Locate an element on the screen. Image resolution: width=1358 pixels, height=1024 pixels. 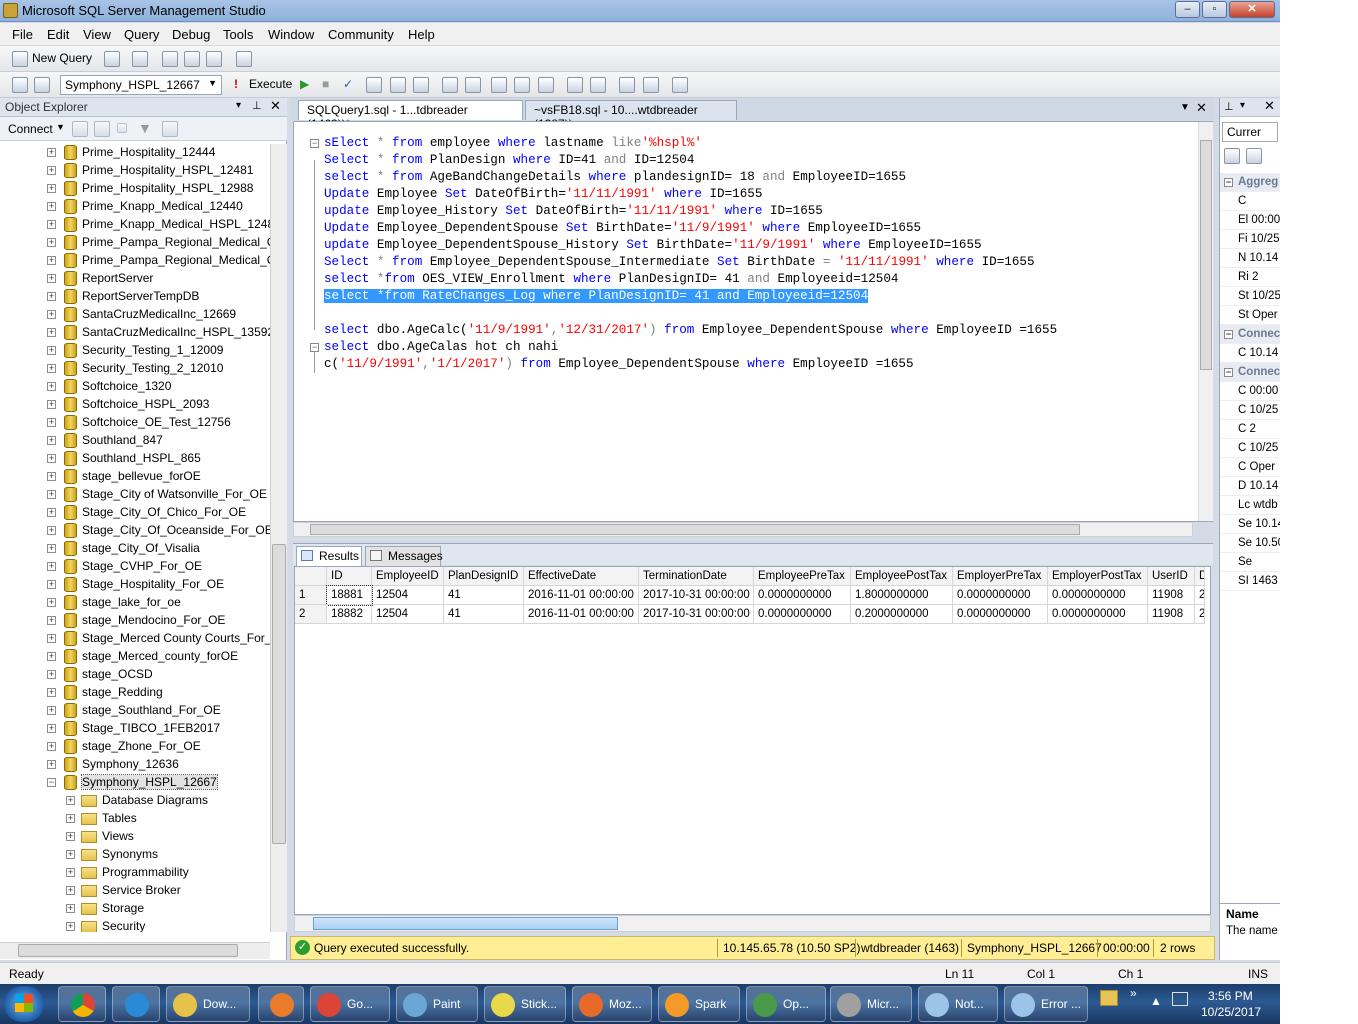
client-stats-icon is located at coordinates (473, 85).